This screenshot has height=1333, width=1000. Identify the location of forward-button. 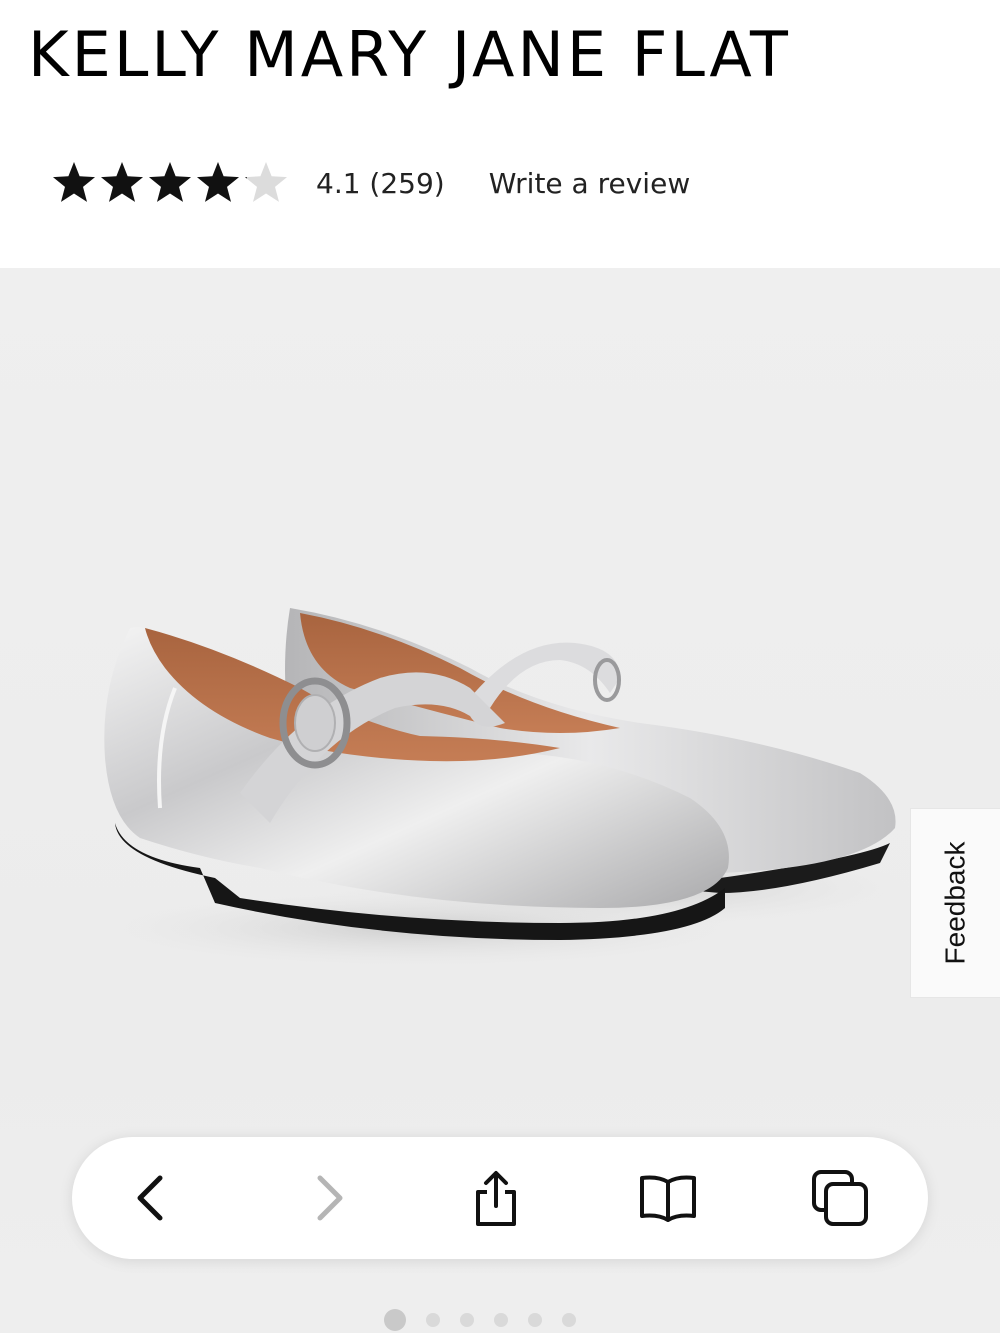
(328, 1198).